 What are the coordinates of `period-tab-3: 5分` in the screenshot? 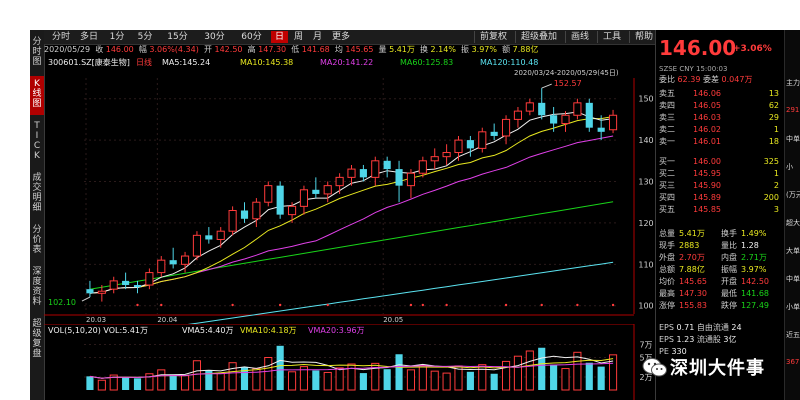 It's located at (145, 37).